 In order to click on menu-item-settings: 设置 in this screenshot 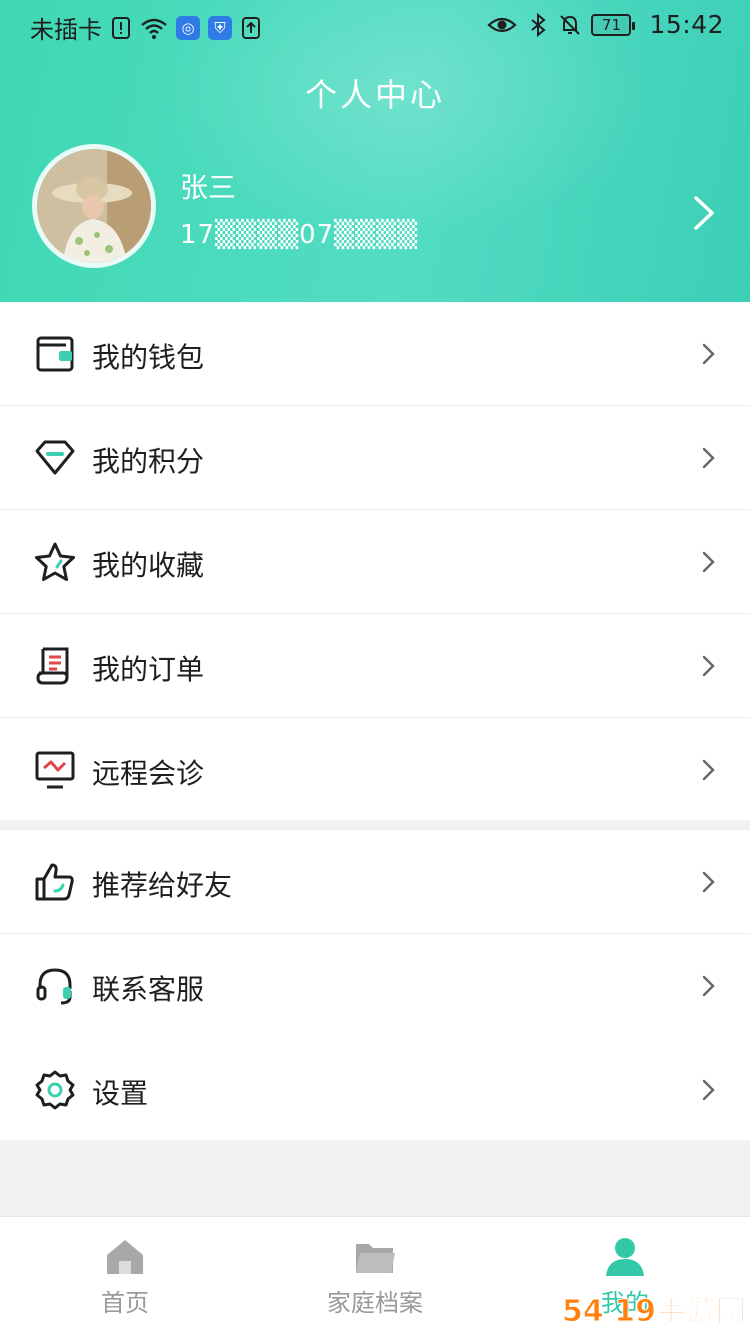, I will do `click(375, 1090)`.